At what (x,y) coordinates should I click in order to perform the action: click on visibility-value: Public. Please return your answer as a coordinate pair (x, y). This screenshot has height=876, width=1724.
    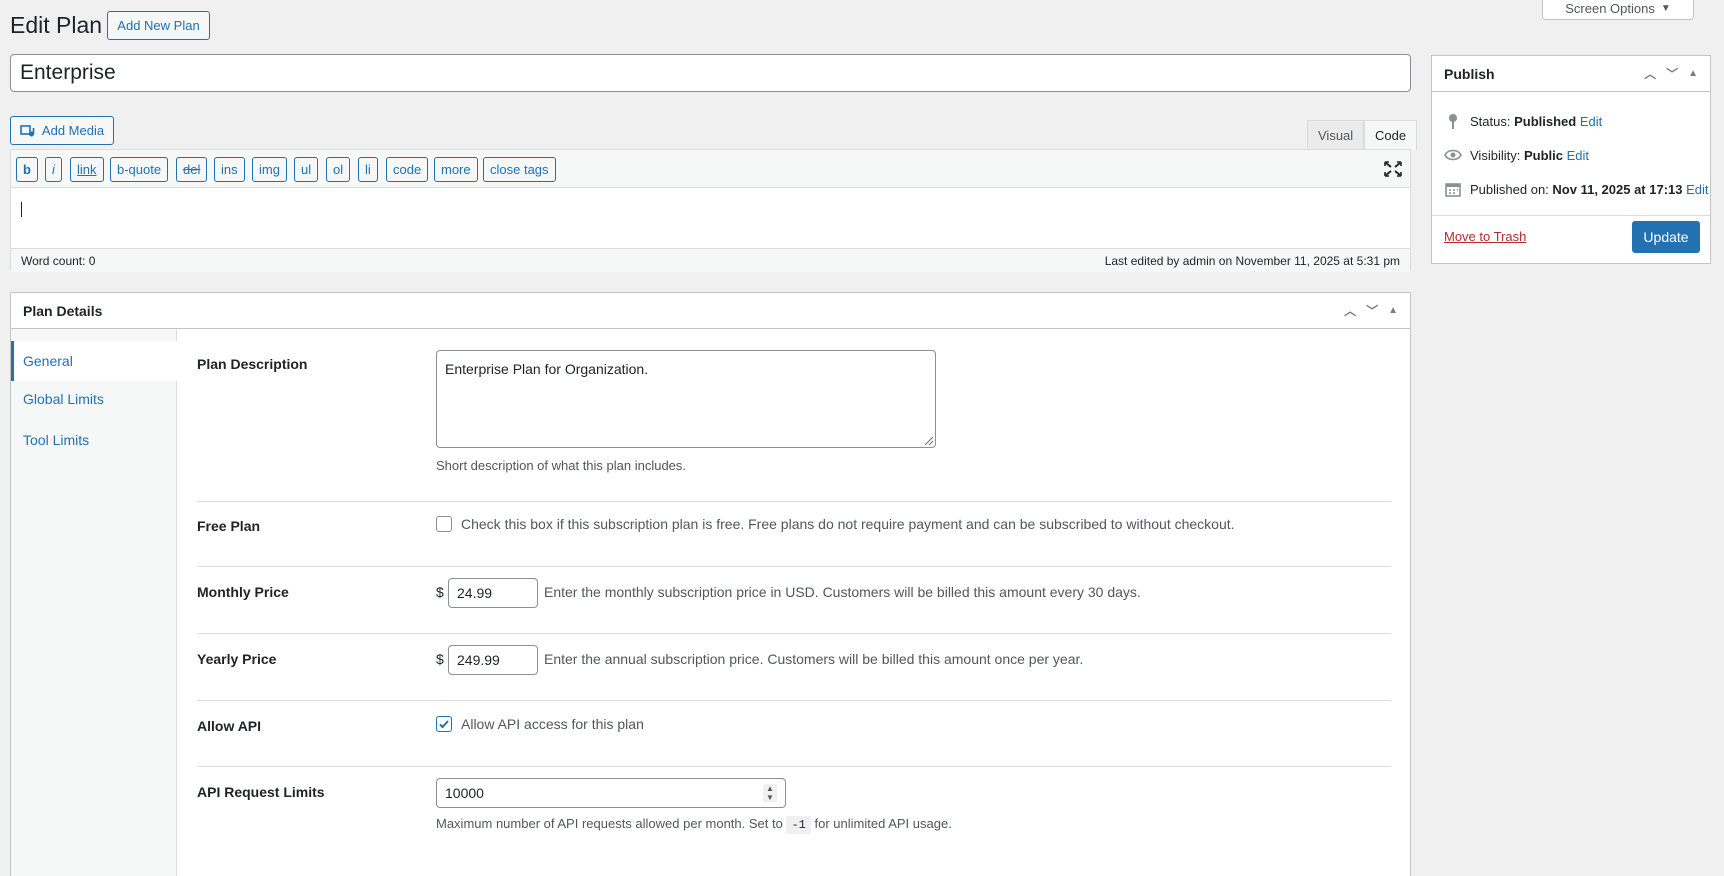
    Looking at the image, I should click on (1543, 155).